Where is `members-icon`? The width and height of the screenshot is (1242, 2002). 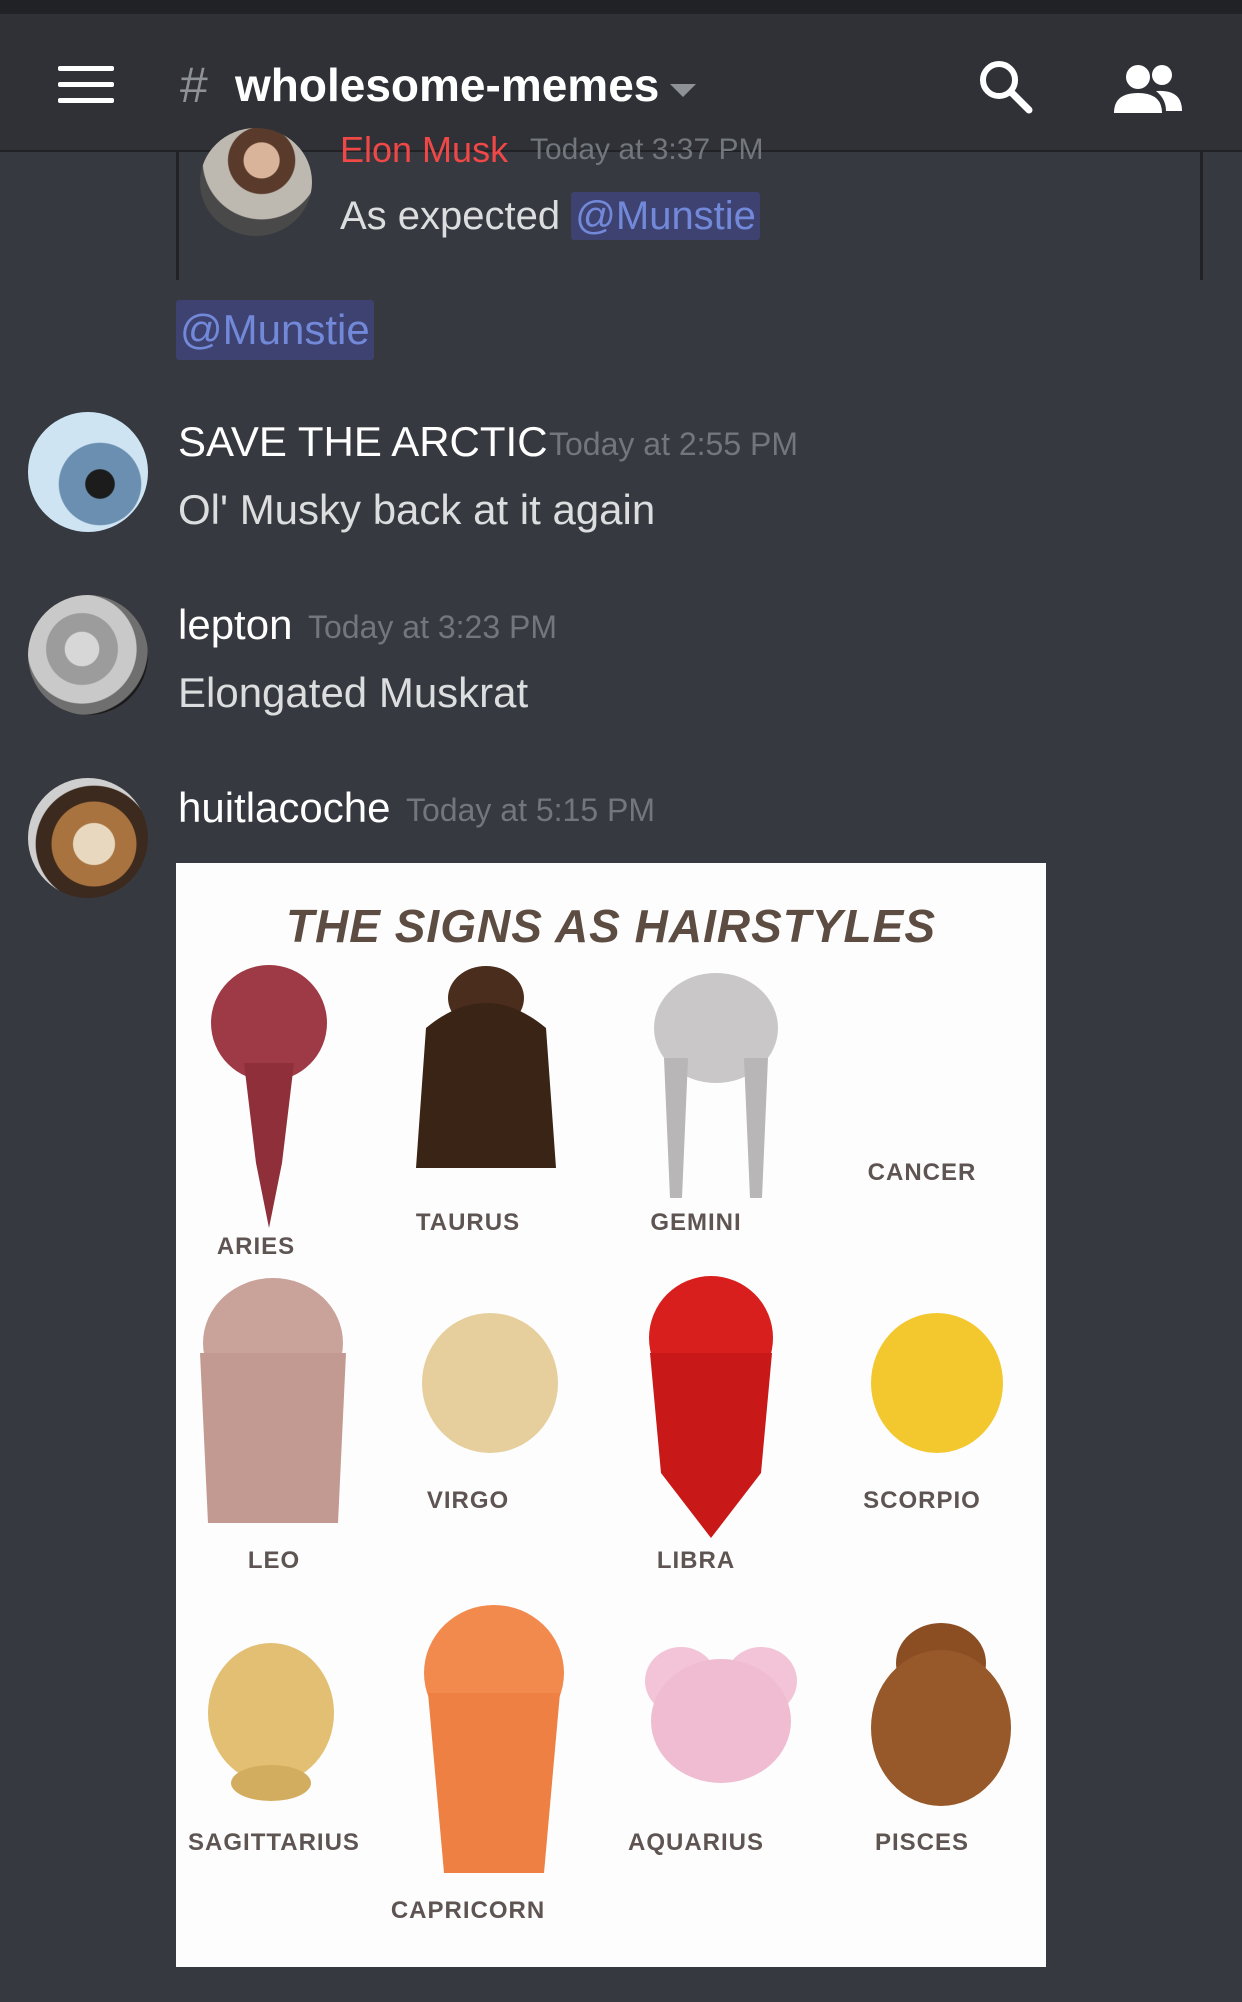
members-icon is located at coordinates (1148, 89).